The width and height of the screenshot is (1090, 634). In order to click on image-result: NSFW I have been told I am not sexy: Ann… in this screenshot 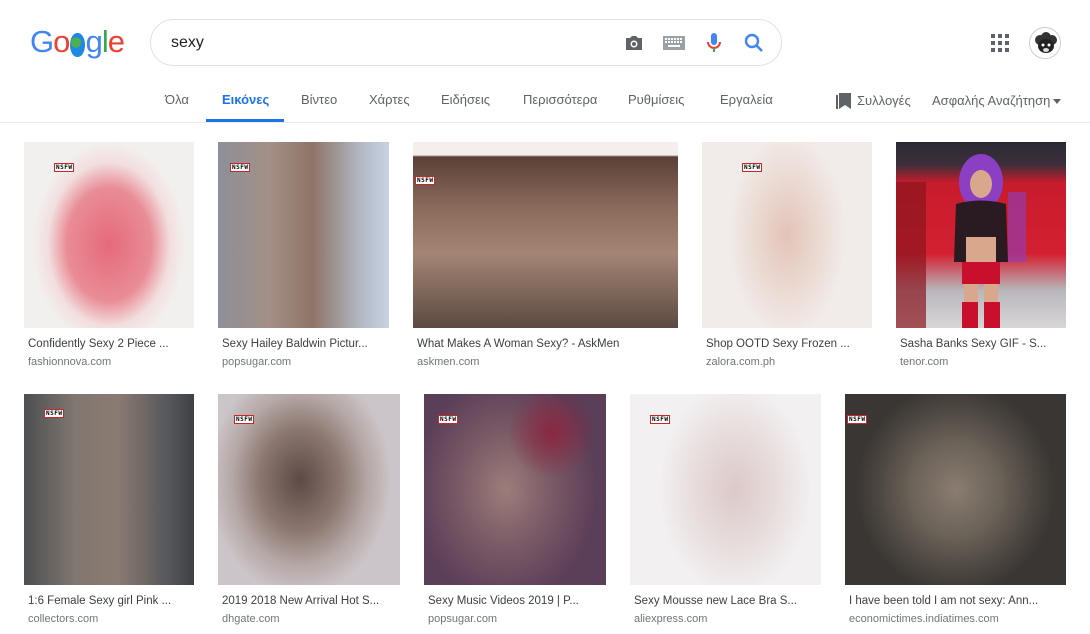, I will do `click(955, 512)`.